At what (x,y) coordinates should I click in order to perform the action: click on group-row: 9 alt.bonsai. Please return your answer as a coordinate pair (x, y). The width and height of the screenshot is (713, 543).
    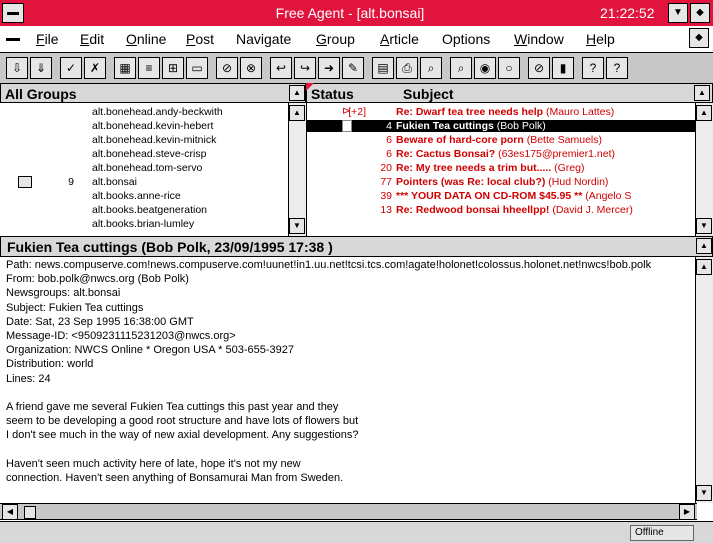
    Looking at the image, I should click on (144, 182).